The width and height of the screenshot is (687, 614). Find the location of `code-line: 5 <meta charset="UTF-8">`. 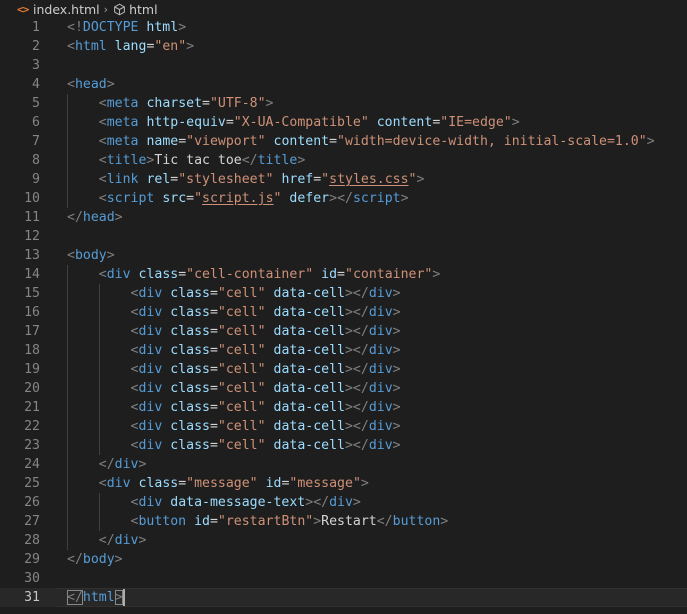

code-line: 5 <meta charset="UTF-8"> is located at coordinates (343, 103).